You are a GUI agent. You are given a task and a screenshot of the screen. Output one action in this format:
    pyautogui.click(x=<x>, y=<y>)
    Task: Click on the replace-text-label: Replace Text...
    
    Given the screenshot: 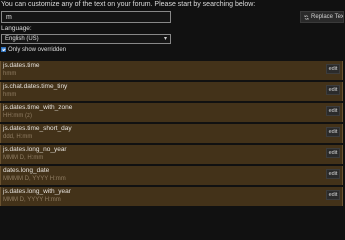 What is the action you would take?
    pyautogui.click(x=327, y=17)
    